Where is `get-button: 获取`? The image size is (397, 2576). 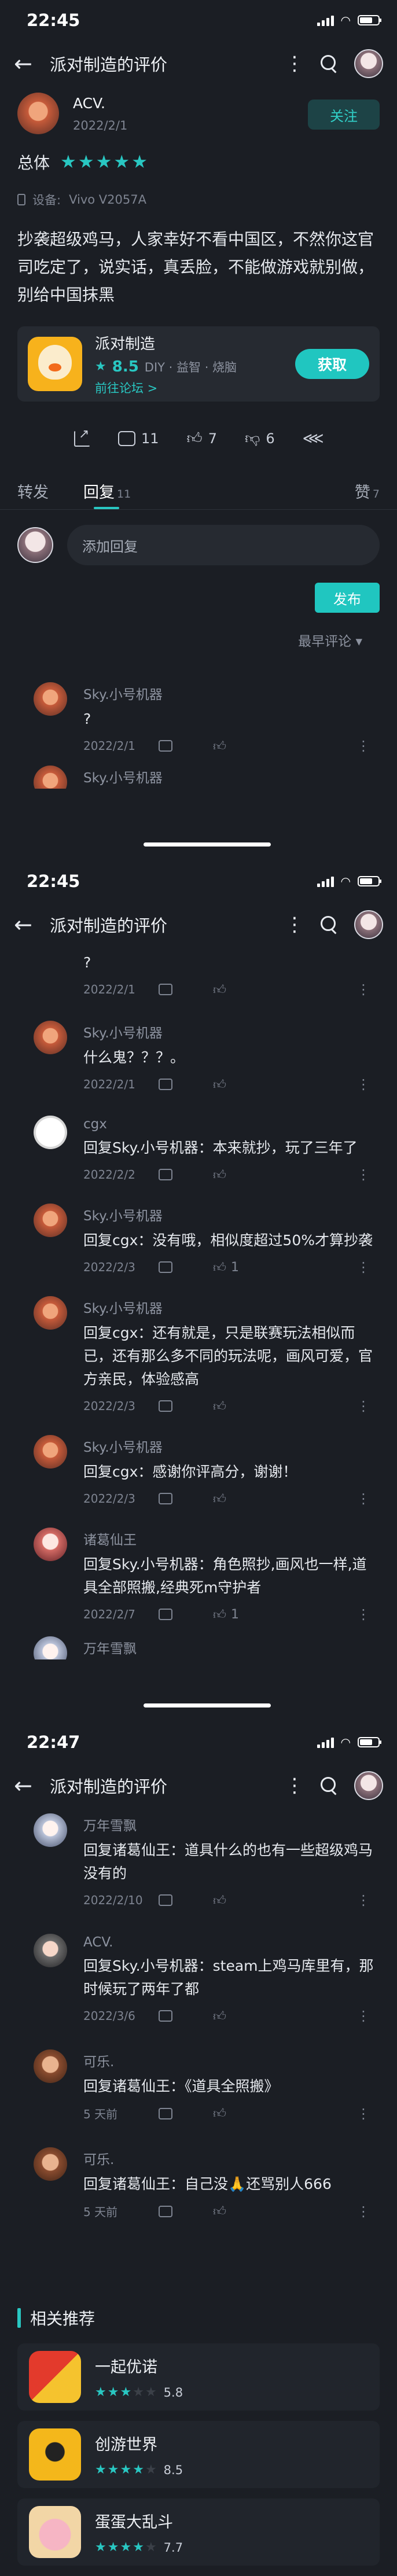
get-button: 获取 is located at coordinates (332, 364).